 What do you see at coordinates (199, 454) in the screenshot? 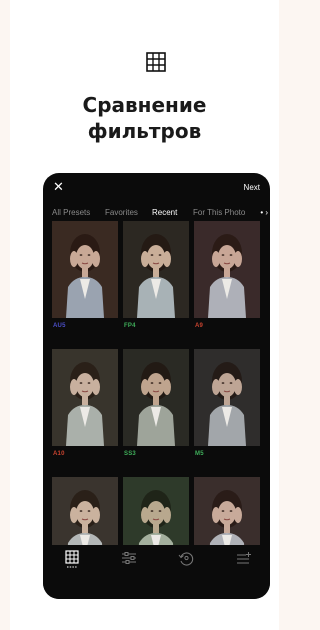
I see `preset-label: M5` at bounding box center [199, 454].